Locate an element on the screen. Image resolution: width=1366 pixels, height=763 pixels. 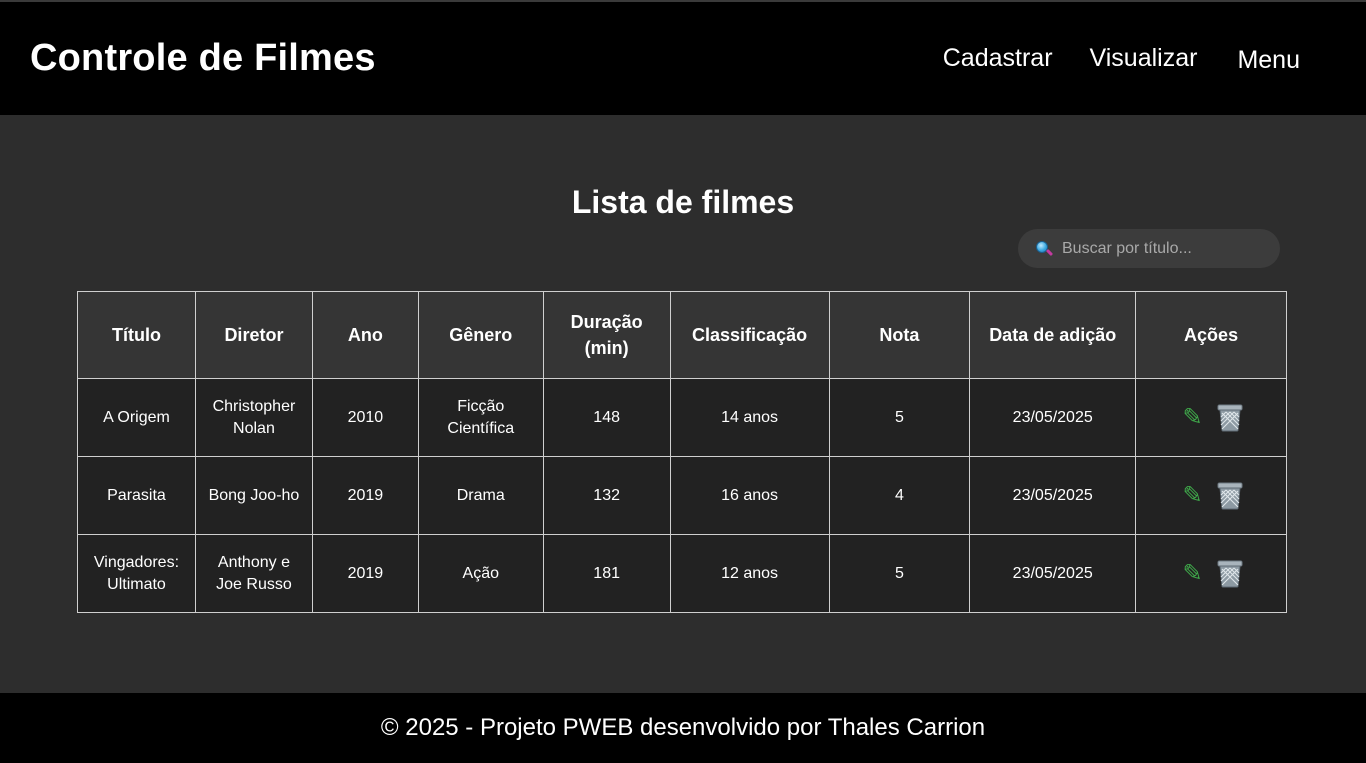
nav-link-menu: Menu is located at coordinates (1268, 60).